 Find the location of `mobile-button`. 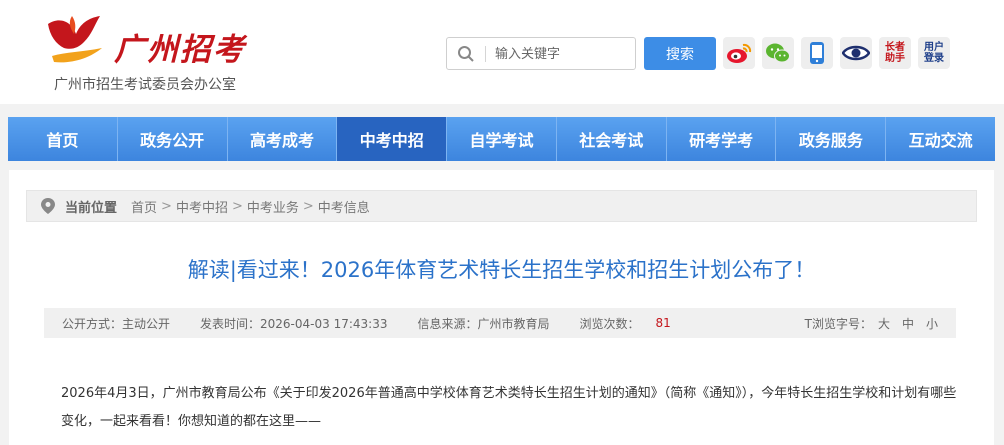

mobile-button is located at coordinates (817, 53).